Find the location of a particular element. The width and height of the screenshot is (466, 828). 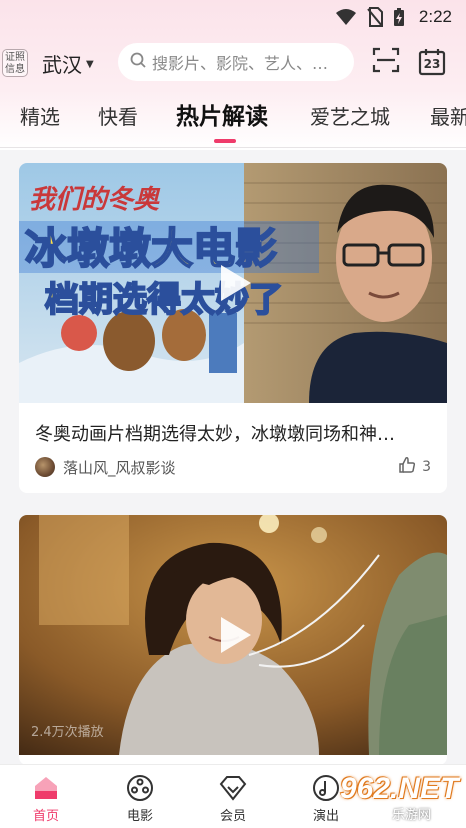

site-watermark: 962.NET 乐游网 is located at coordinates (398, 796).